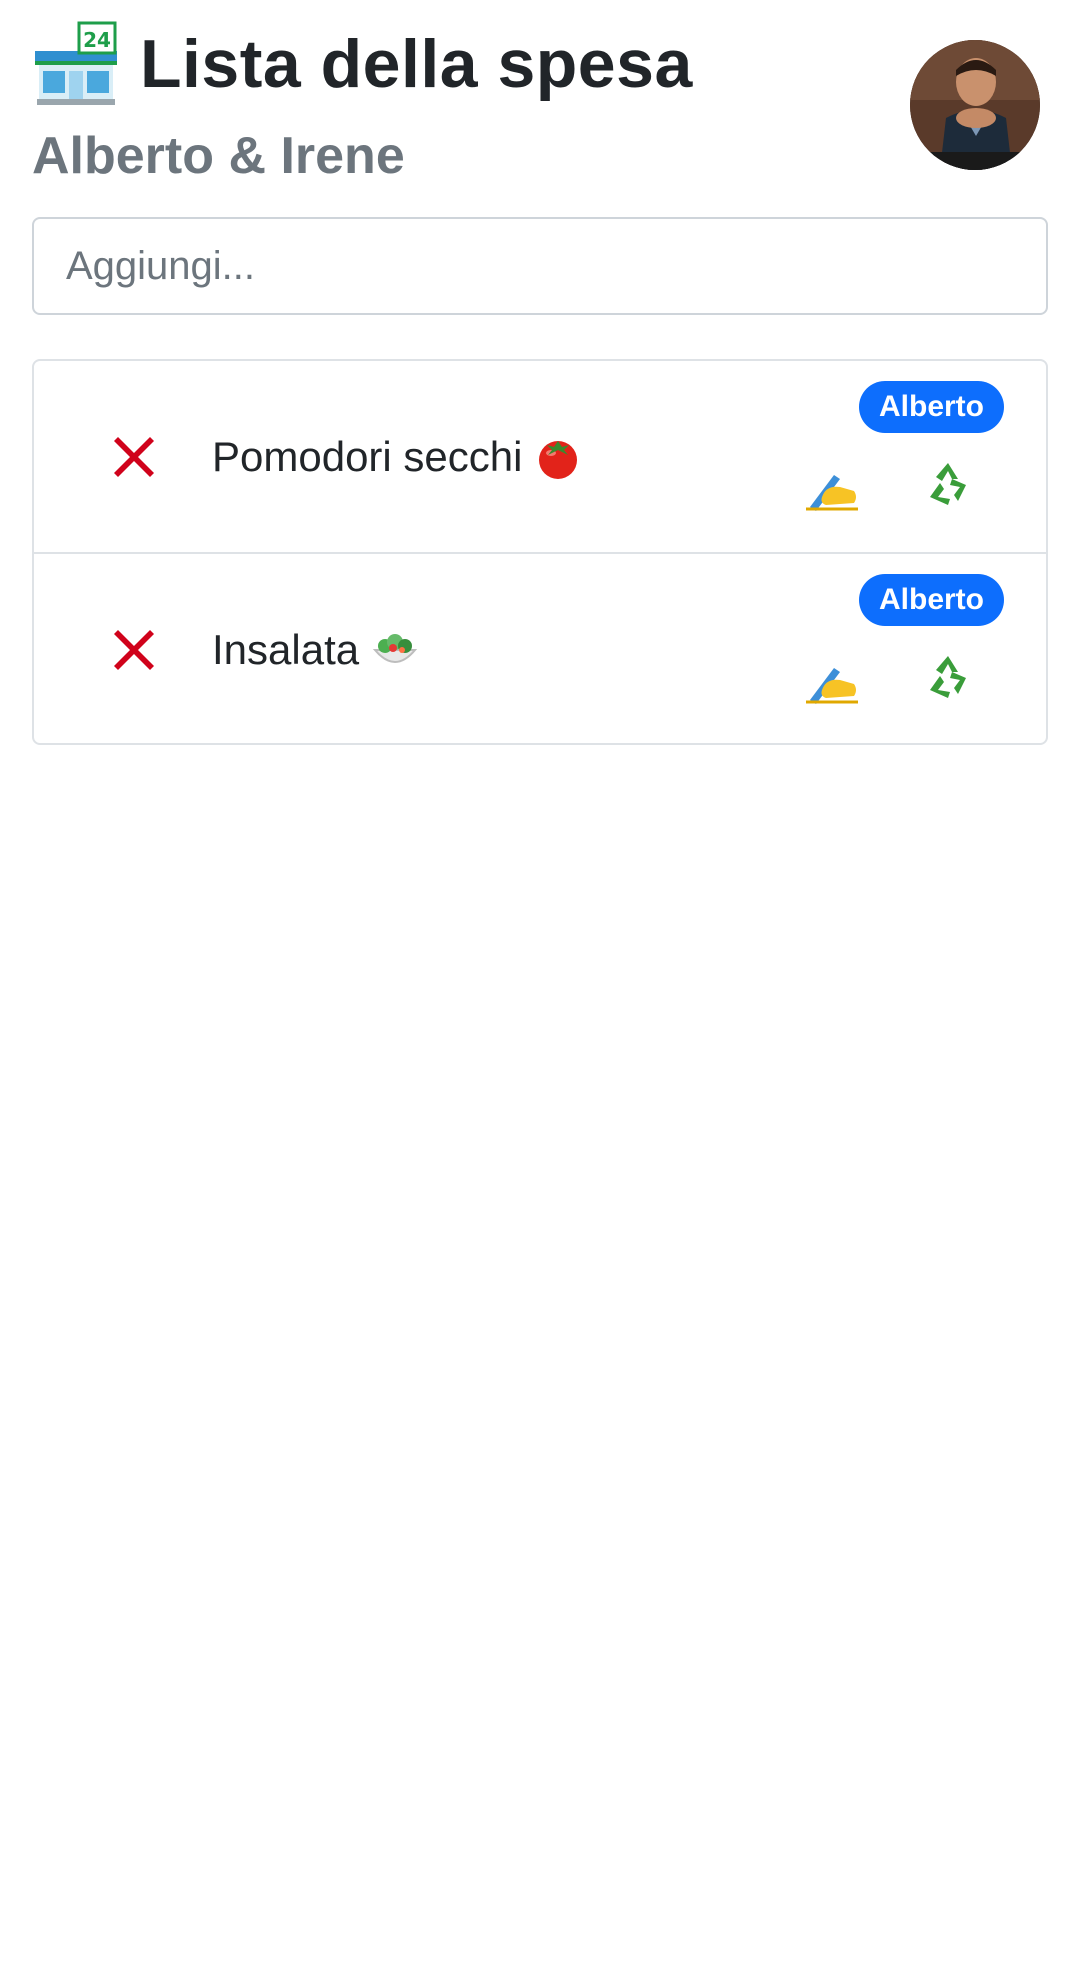 The height and width of the screenshot is (1961, 1078). I want to click on page-title: Lista della spesa, so click(416, 64).